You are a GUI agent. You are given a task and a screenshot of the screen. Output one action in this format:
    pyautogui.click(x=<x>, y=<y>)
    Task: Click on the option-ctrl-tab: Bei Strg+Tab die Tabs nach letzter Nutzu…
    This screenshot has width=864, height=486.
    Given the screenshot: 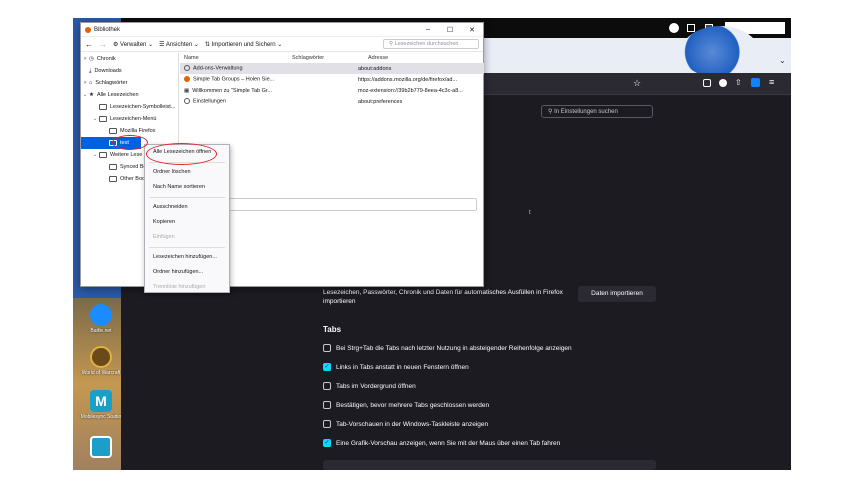 What is the action you would take?
    pyautogui.click(x=447, y=348)
    